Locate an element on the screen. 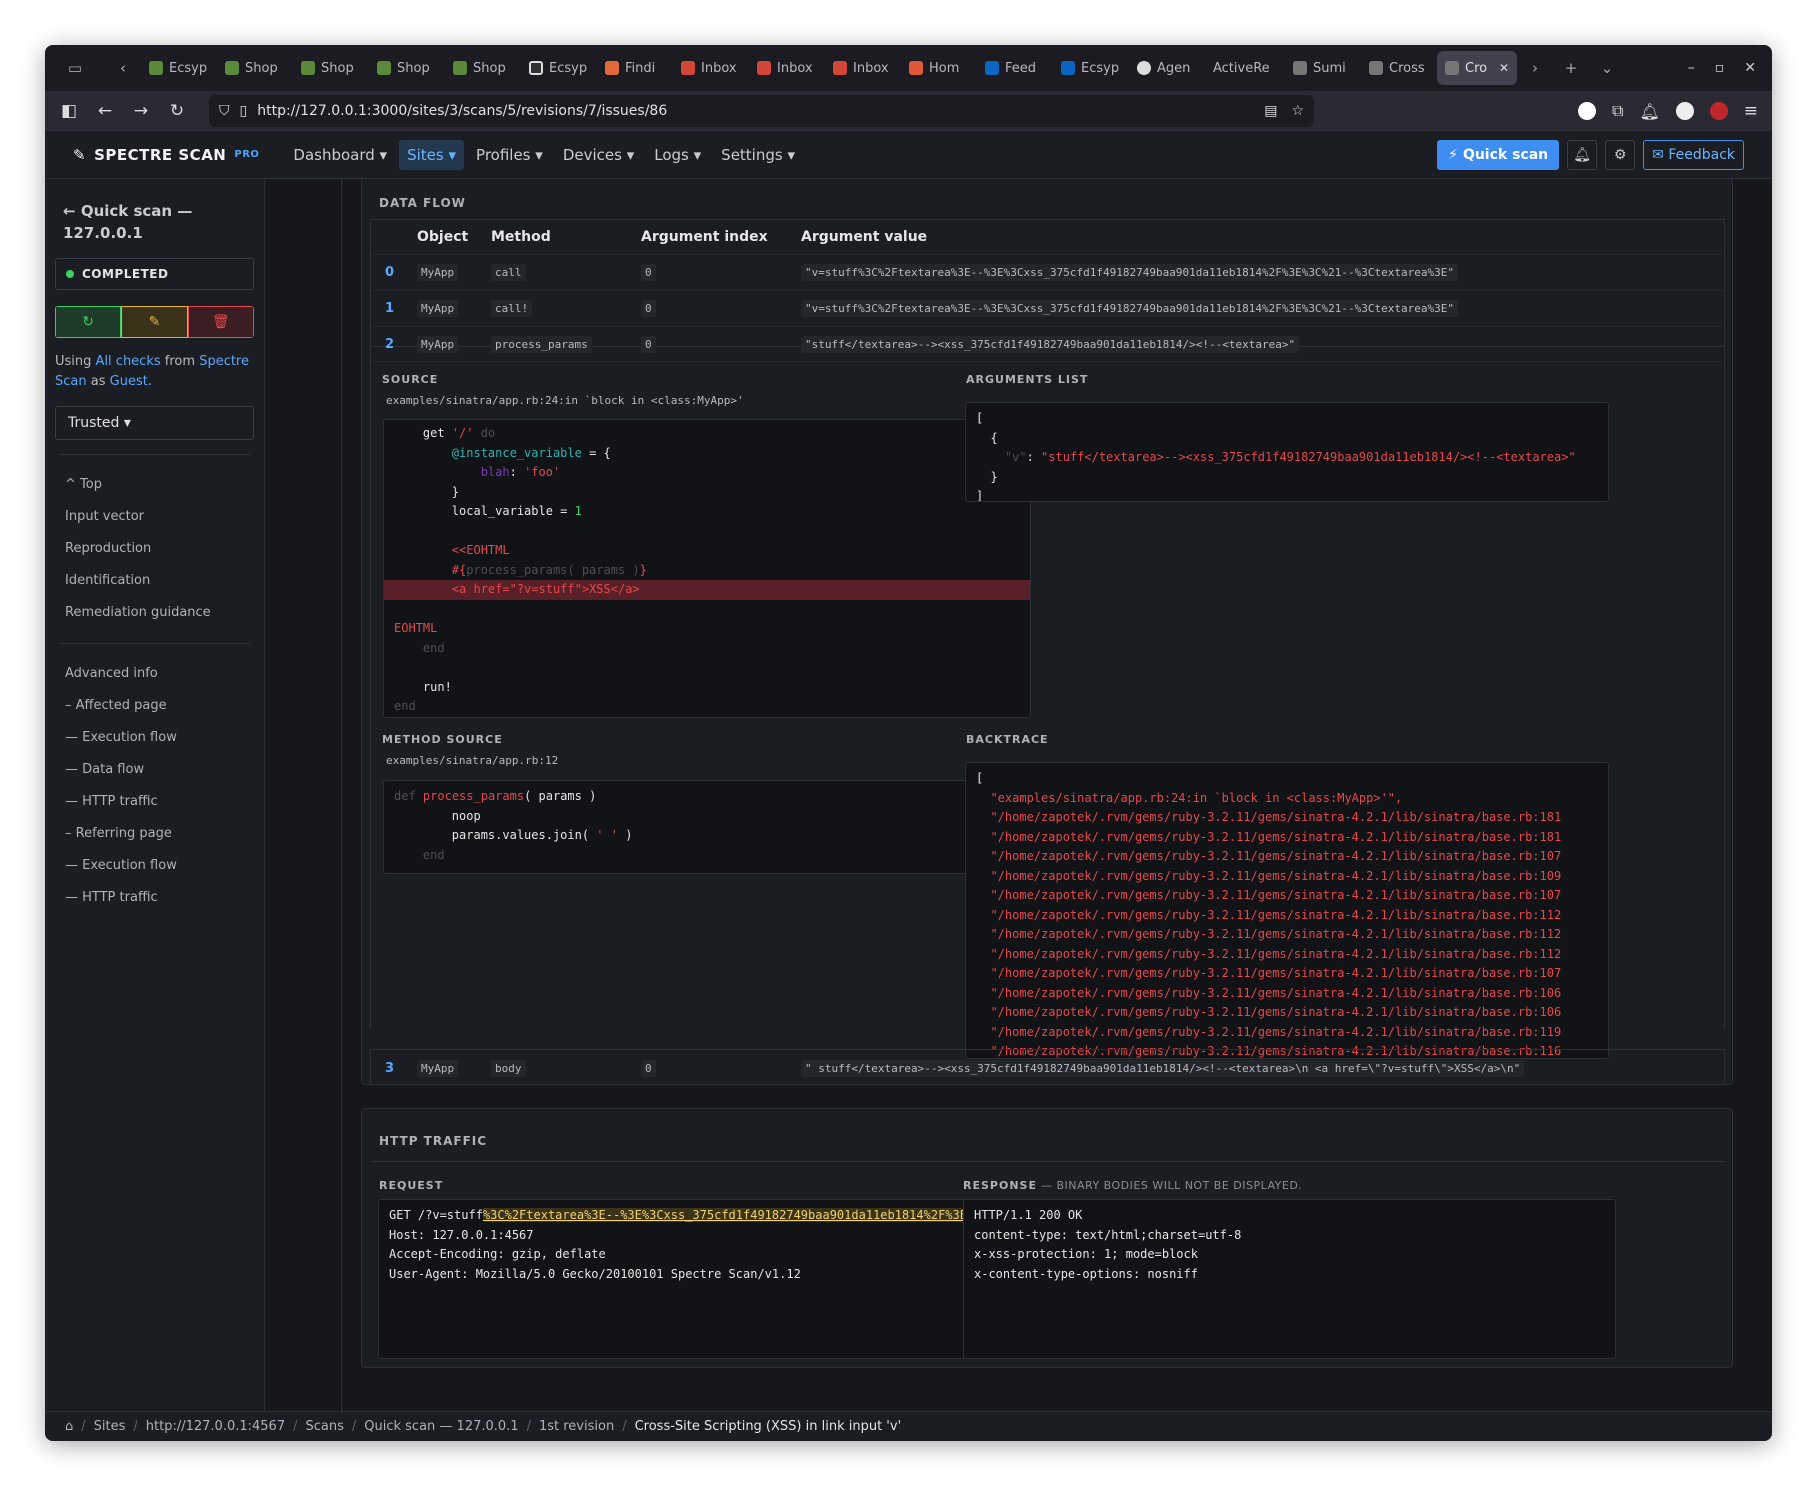  envelope-icon: ✉ is located at coordinates (1658, 154).